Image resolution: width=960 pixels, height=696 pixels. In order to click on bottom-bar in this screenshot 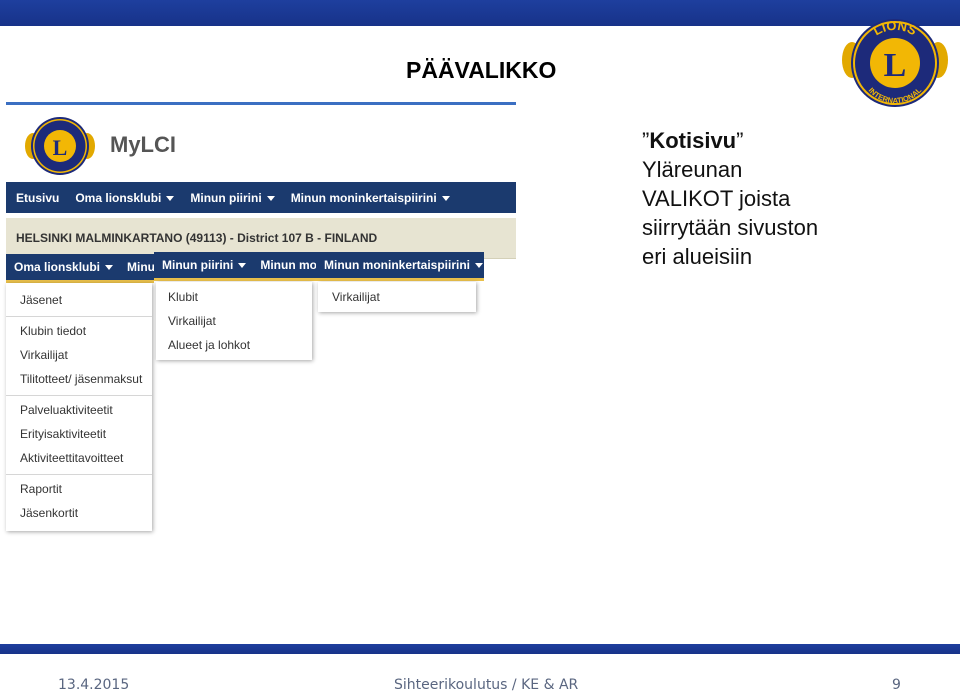, I will do `click(480, 649)`.